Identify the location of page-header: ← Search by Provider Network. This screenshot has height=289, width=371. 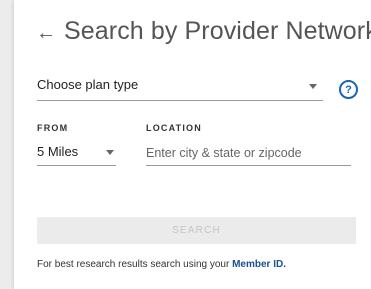
(203, 31).